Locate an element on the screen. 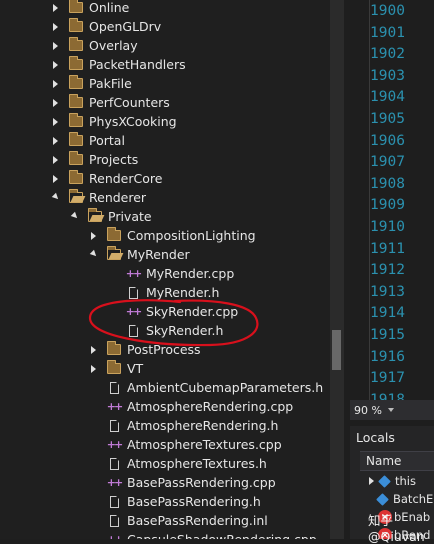  tree-item: OpenGLDrv is located at coordinates (165, 26).